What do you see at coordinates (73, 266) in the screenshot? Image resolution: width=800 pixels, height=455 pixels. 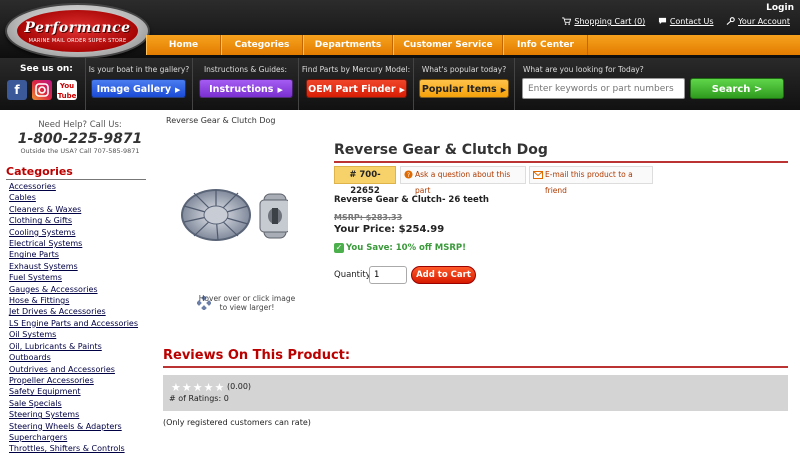 I see `category-link: Exhaust Systems` at bounding box center [73, 266].